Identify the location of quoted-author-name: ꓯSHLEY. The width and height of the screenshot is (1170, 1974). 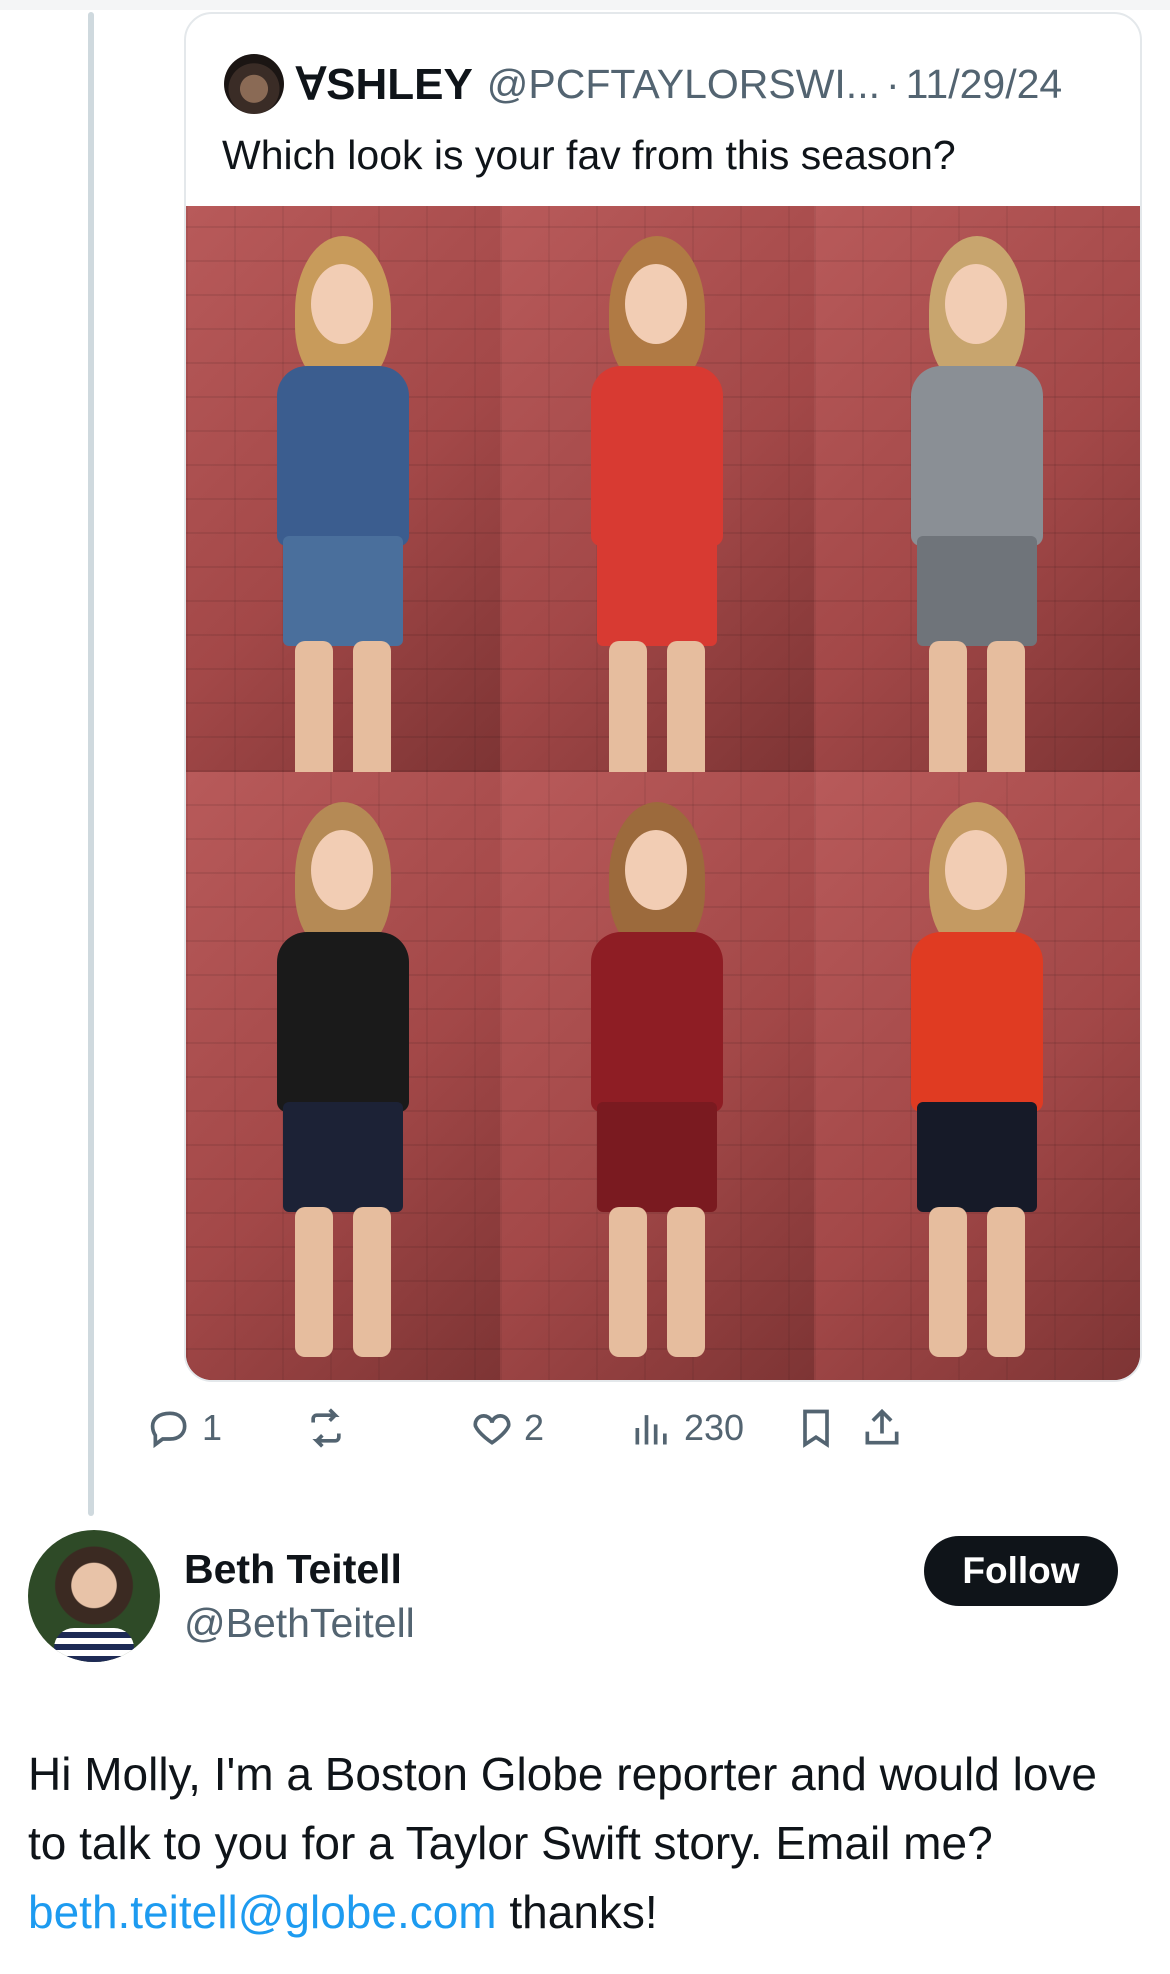
(384, 84).